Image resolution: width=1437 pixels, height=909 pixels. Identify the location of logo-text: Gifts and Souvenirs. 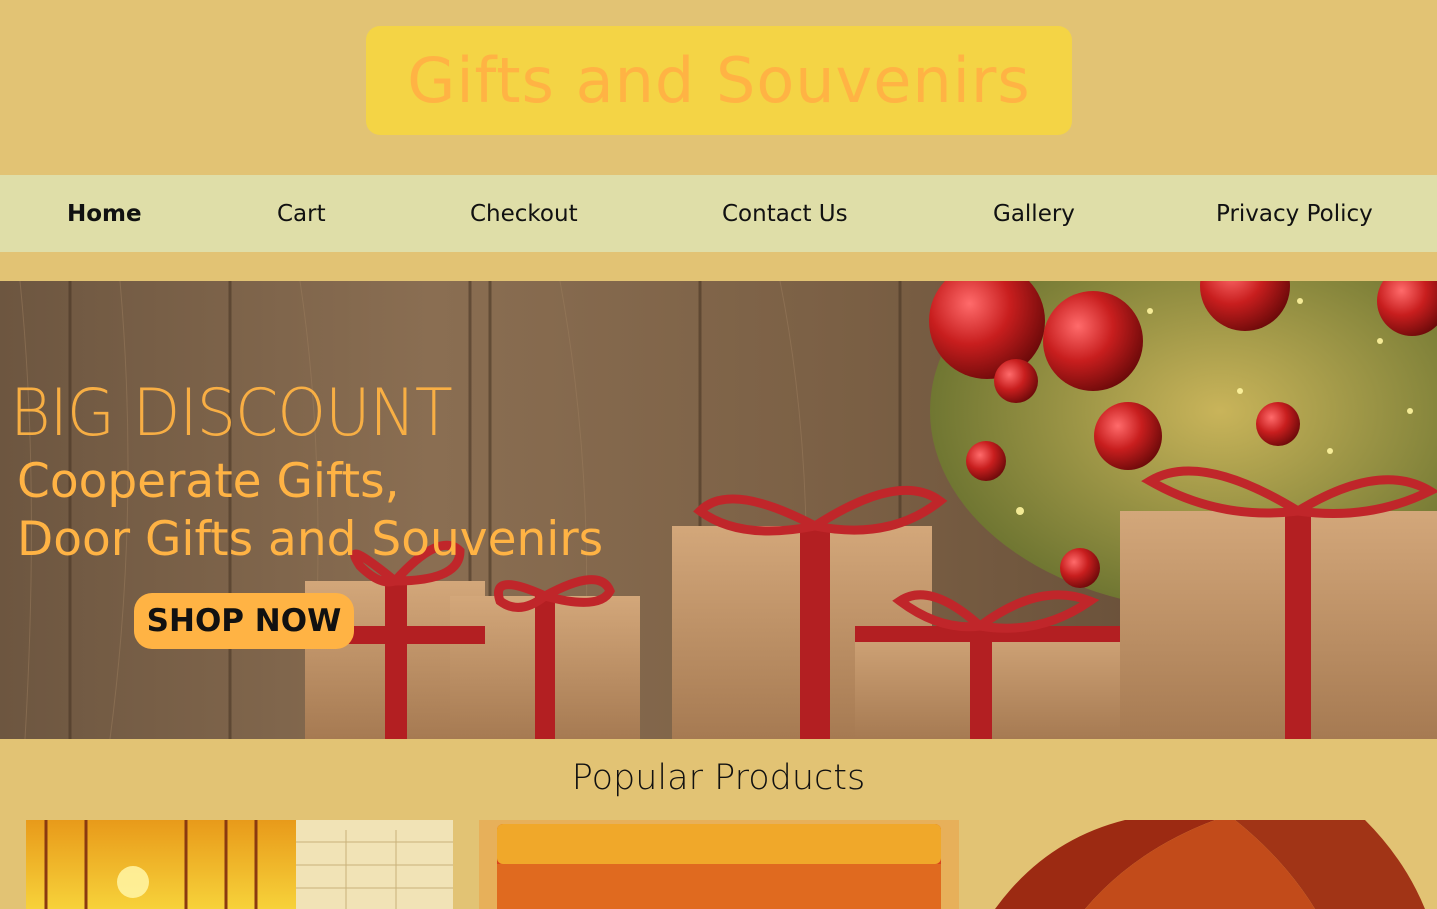
(719, 80).